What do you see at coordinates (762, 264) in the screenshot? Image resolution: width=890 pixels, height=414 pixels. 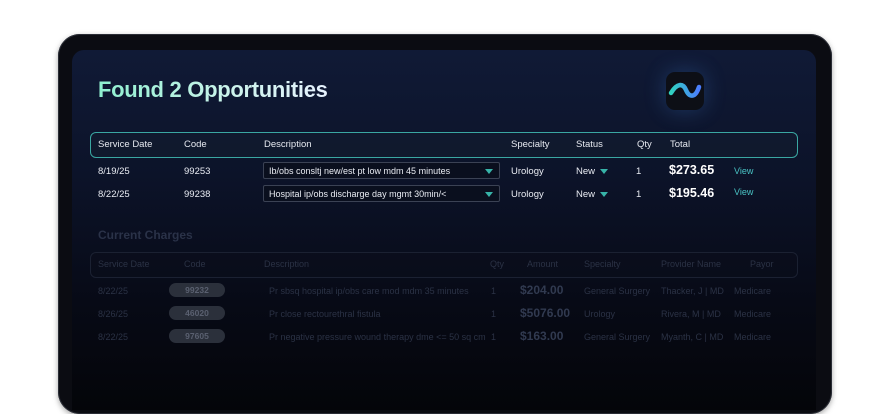 I see `col-payor: Payor` at bounding box center [762, 264].